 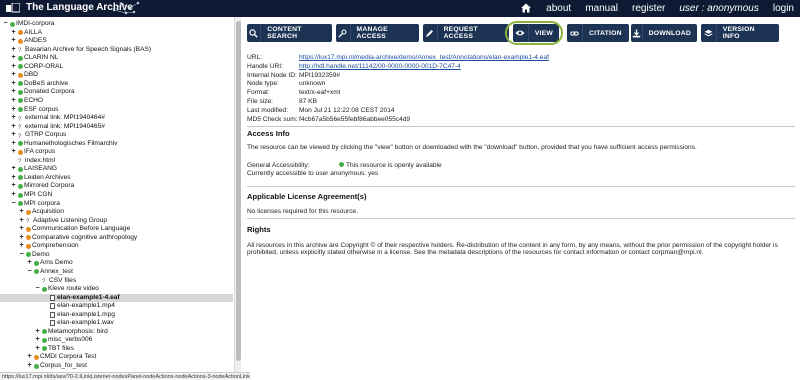 What do you see at coordinates (28, 24) in the screenshot?
I see `tree-item: − IMDI-corpora` at bounding box center [28, 24].